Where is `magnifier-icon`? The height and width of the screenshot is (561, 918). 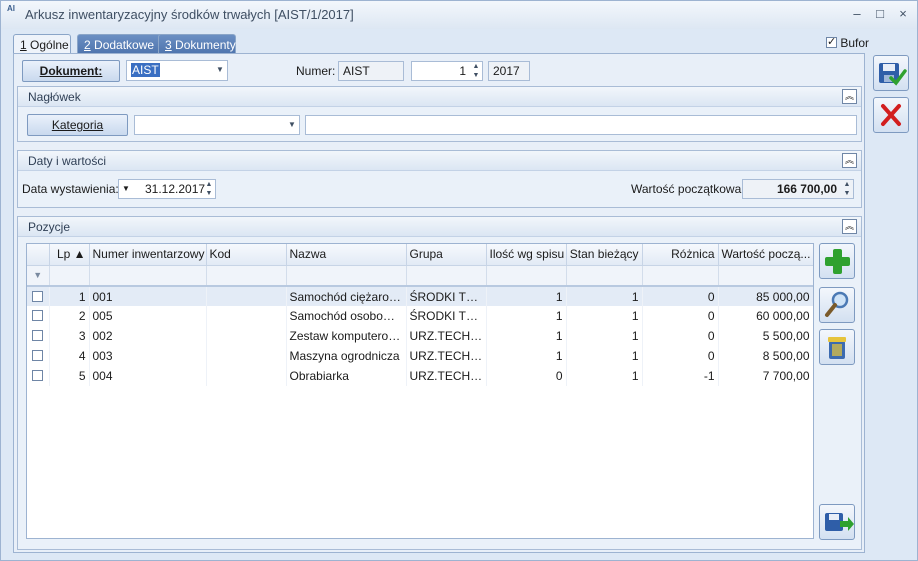
magnifier-icon is located at coordinates (837, 304).